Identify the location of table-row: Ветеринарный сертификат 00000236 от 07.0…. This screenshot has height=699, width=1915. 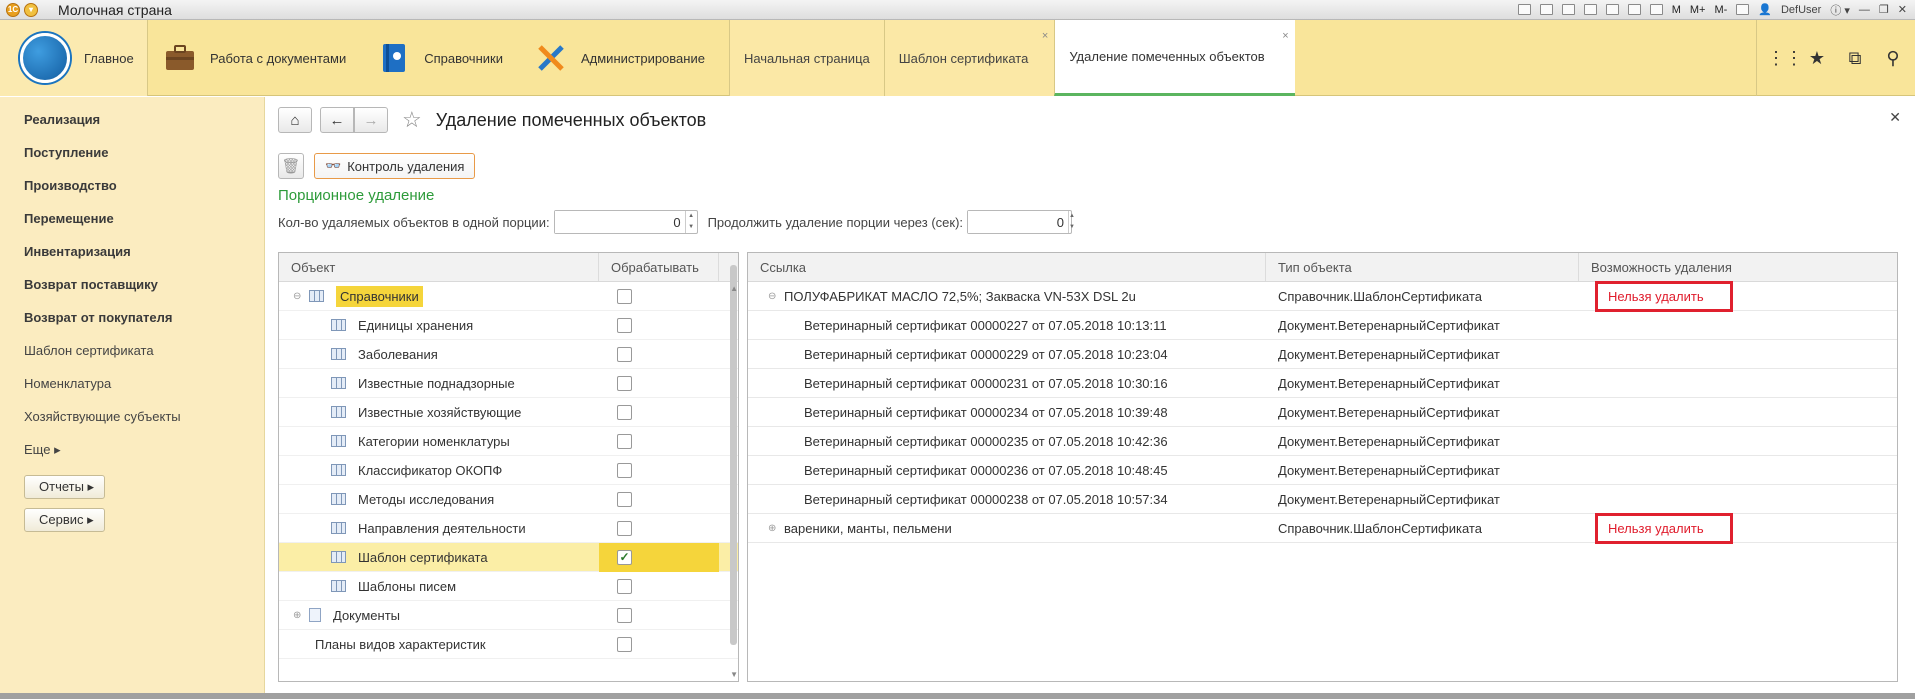
(1322, 470).